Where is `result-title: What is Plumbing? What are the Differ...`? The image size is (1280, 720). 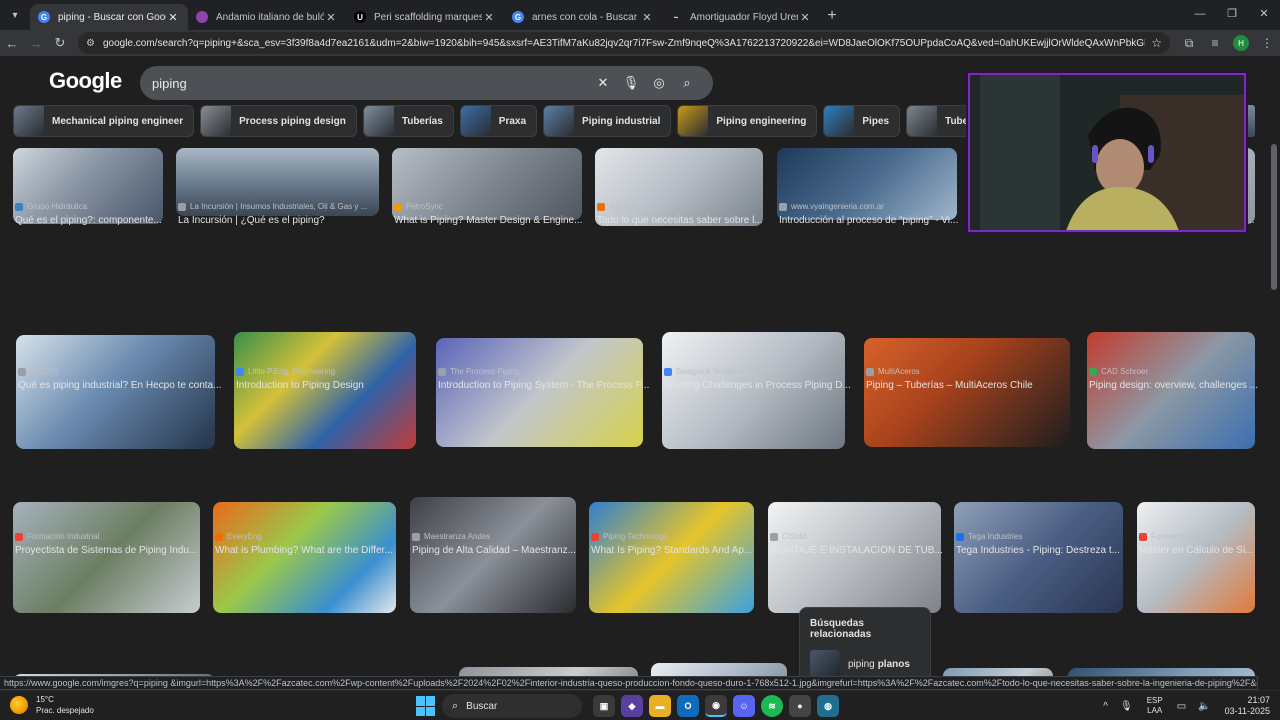 result-title: What is Plumbing? What are the Differ... is located at coordinates (309, 550).